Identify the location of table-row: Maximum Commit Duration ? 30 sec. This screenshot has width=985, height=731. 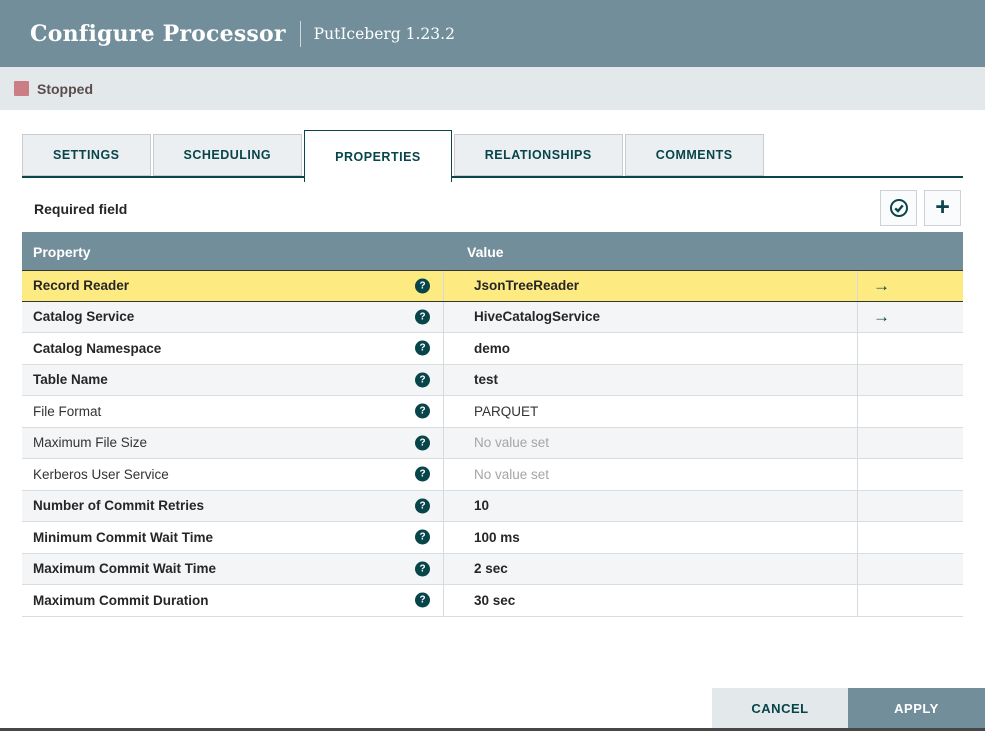
(492, 601).